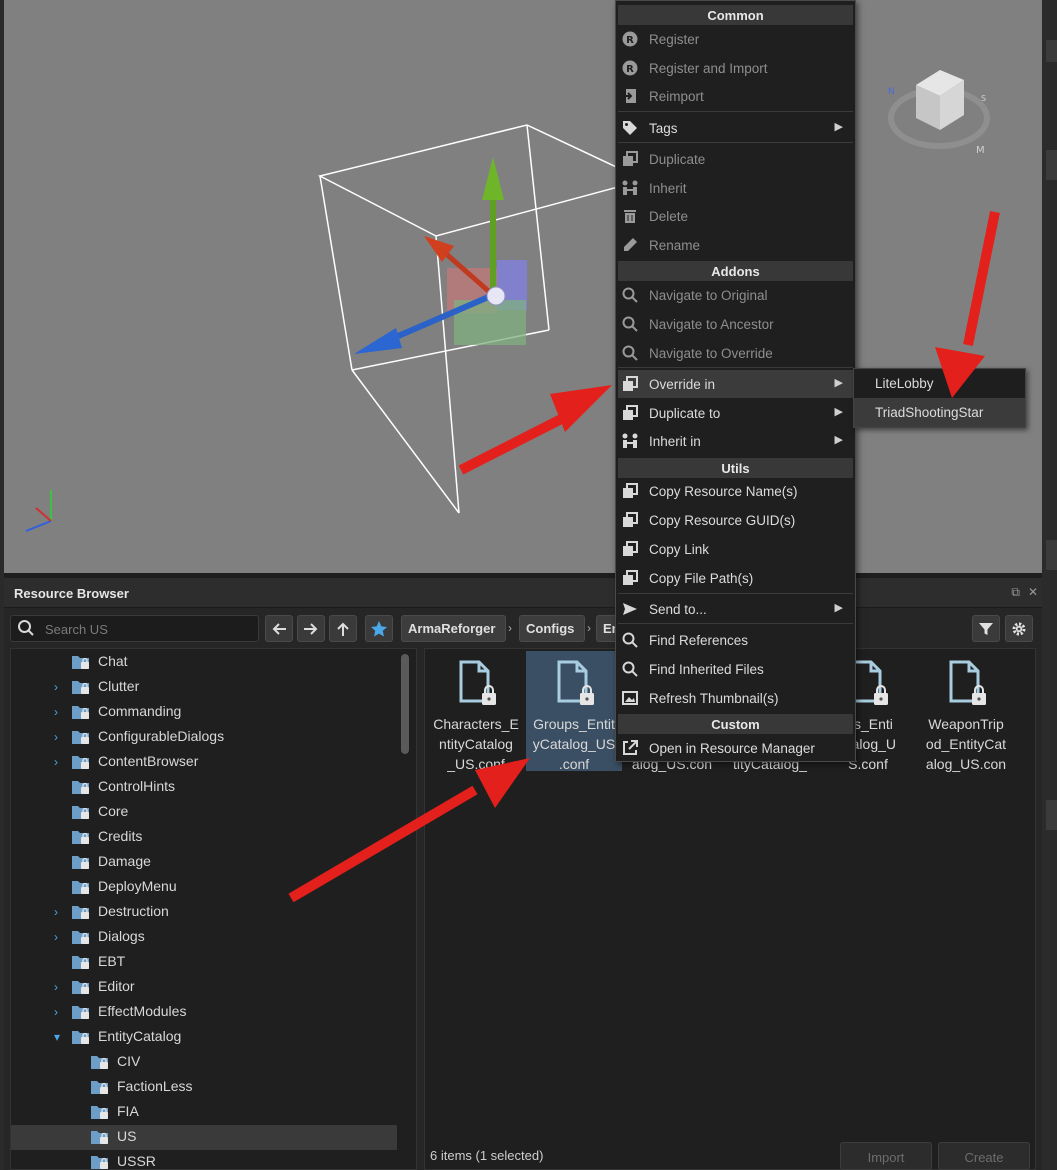 This screenshot has height=1170, width=1057. I want to click on trash-icon, so click(630, 216).